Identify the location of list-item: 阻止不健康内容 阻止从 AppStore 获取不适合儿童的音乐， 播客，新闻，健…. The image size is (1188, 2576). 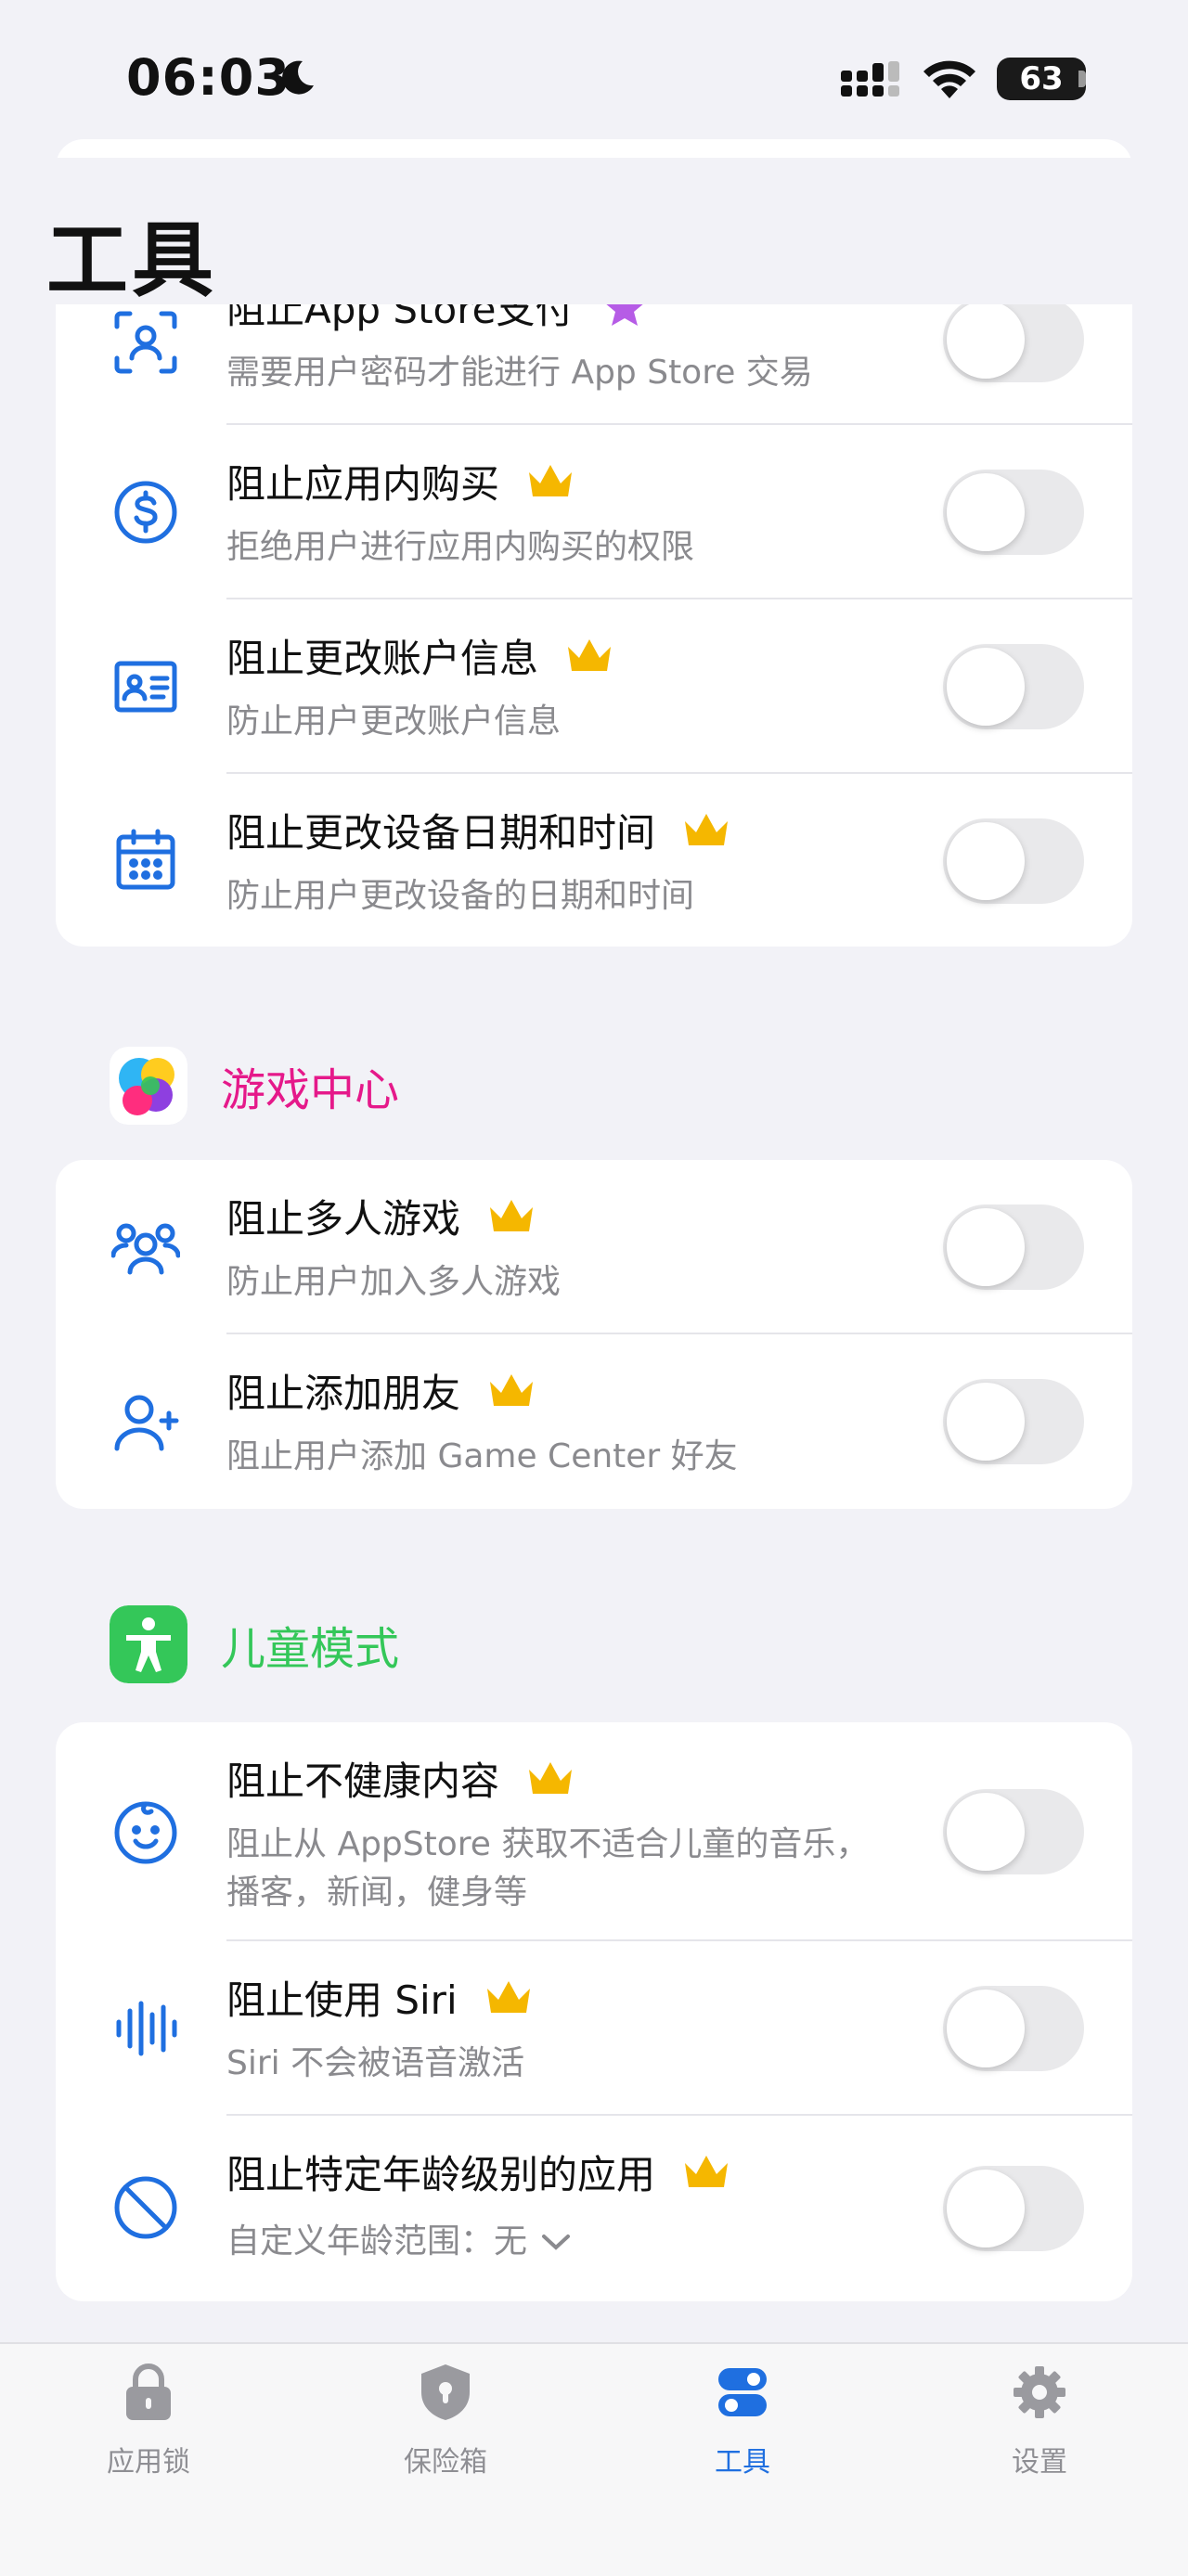
(594, 1832).